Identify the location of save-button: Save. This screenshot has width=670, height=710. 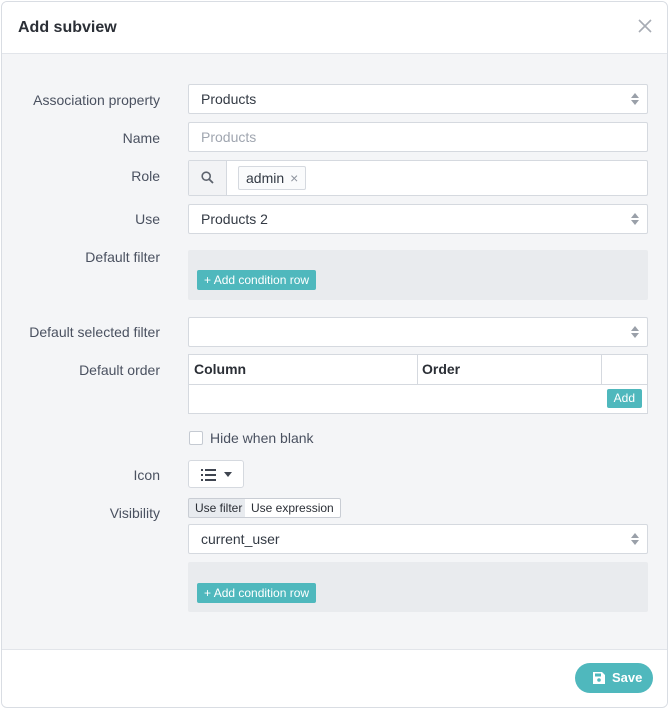
(614, 678).